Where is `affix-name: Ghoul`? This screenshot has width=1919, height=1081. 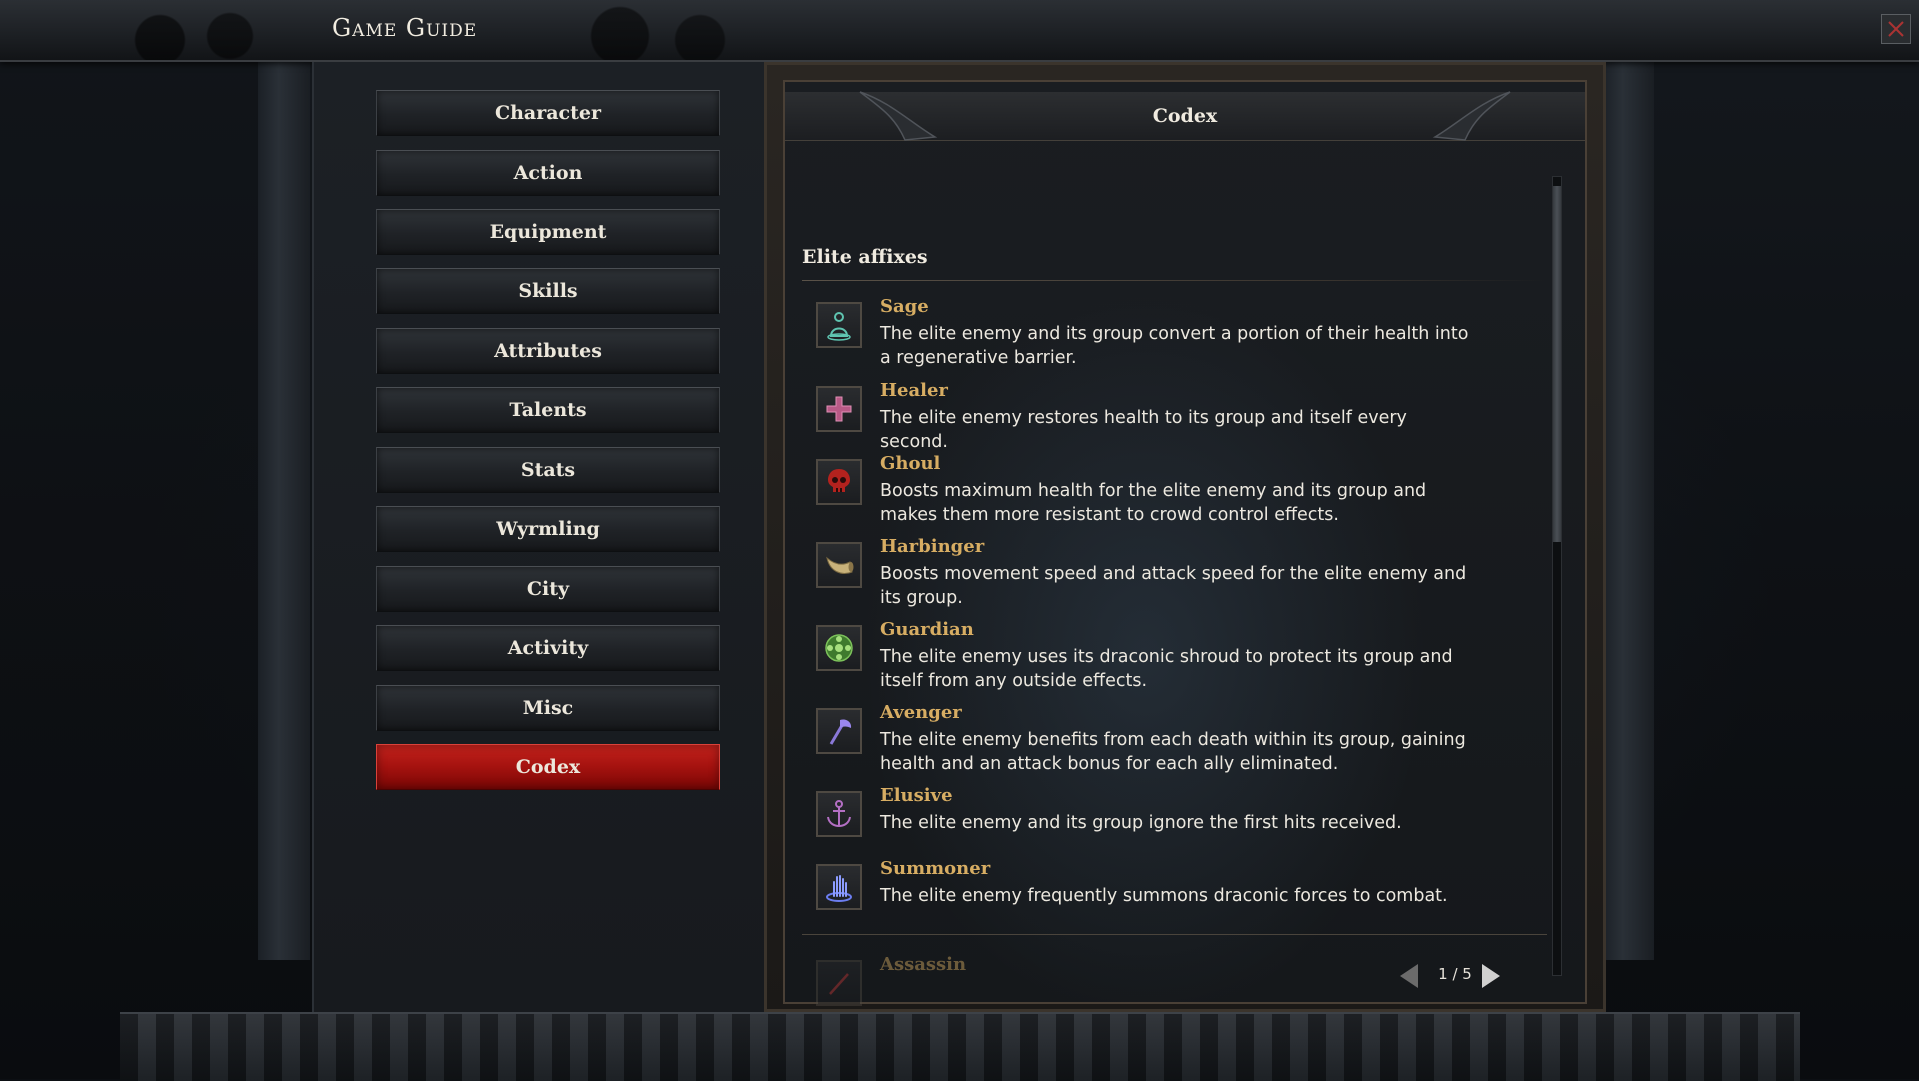 affix-name: Ghoul is located at coordinates (910, 463).